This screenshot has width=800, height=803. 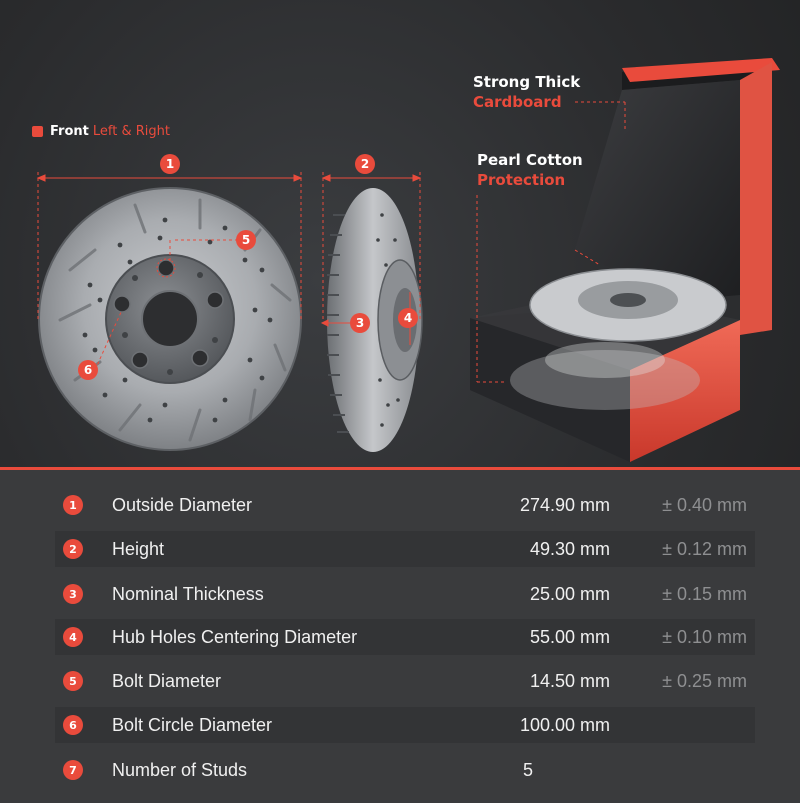 I want to click on spec-label: Number of Studs, so click(x=180, y=769).